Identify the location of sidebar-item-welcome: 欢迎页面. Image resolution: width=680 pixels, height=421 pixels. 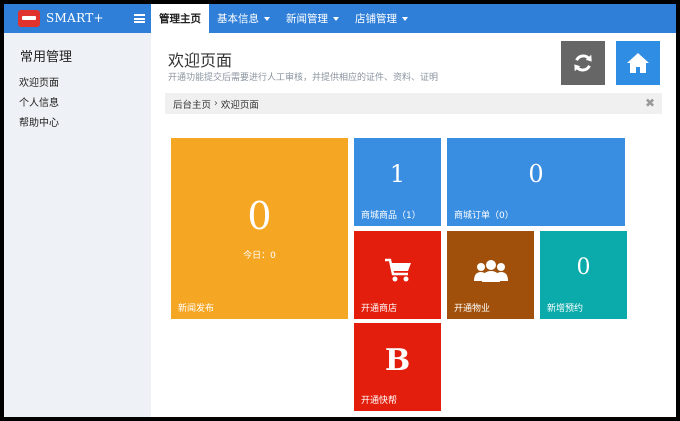
(39, 81).